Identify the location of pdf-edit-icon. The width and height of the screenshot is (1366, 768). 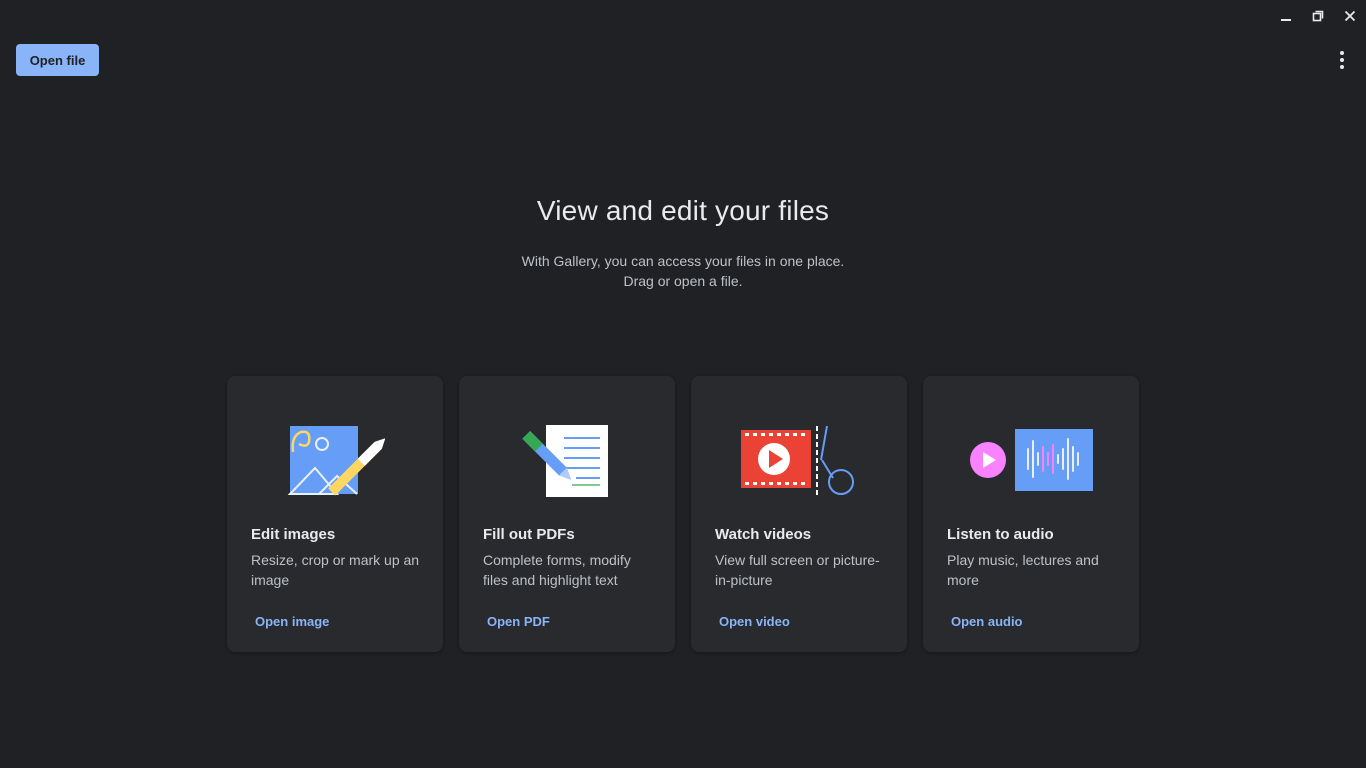
(567, 460).